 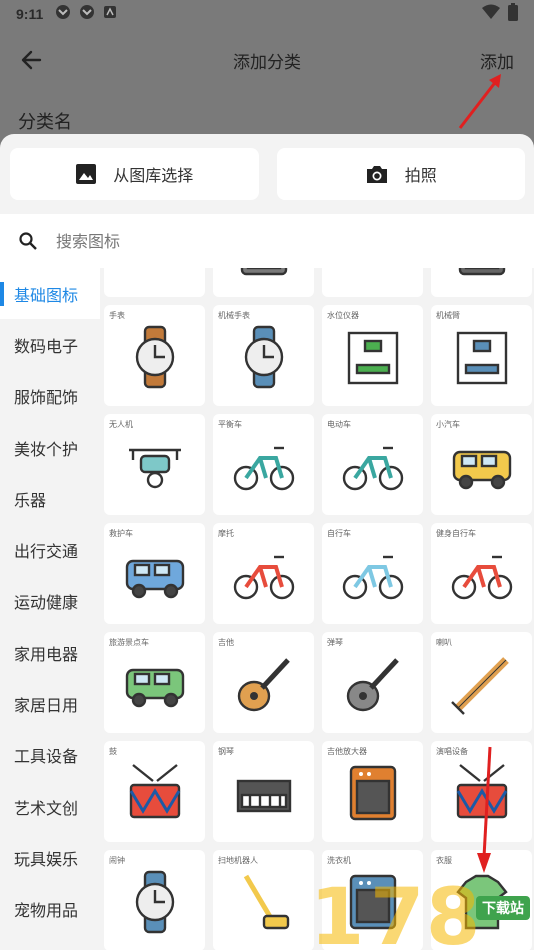 I want to click on annotation-arrow-down, so click(x=484, y=809).